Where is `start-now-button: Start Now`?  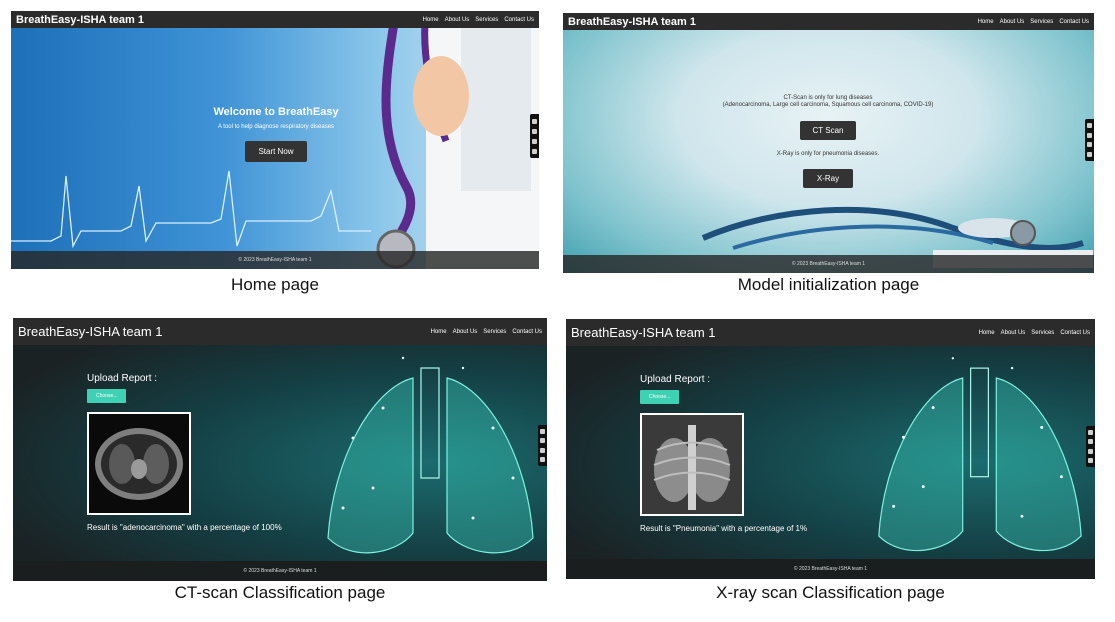
start-now-button: Start Now is located at coordinates (276, 151).